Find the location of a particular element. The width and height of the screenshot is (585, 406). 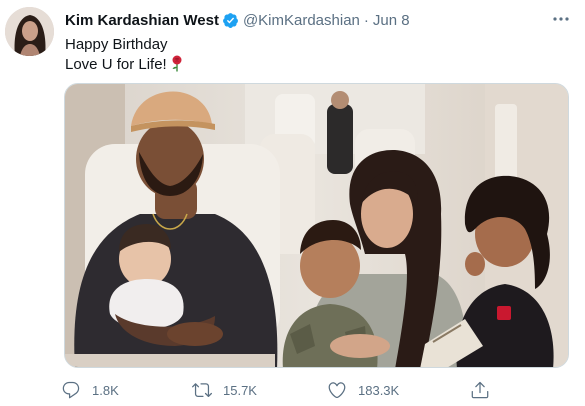

tweet-text-line-1: Happy Birthday is located at coordinates (116, 44).